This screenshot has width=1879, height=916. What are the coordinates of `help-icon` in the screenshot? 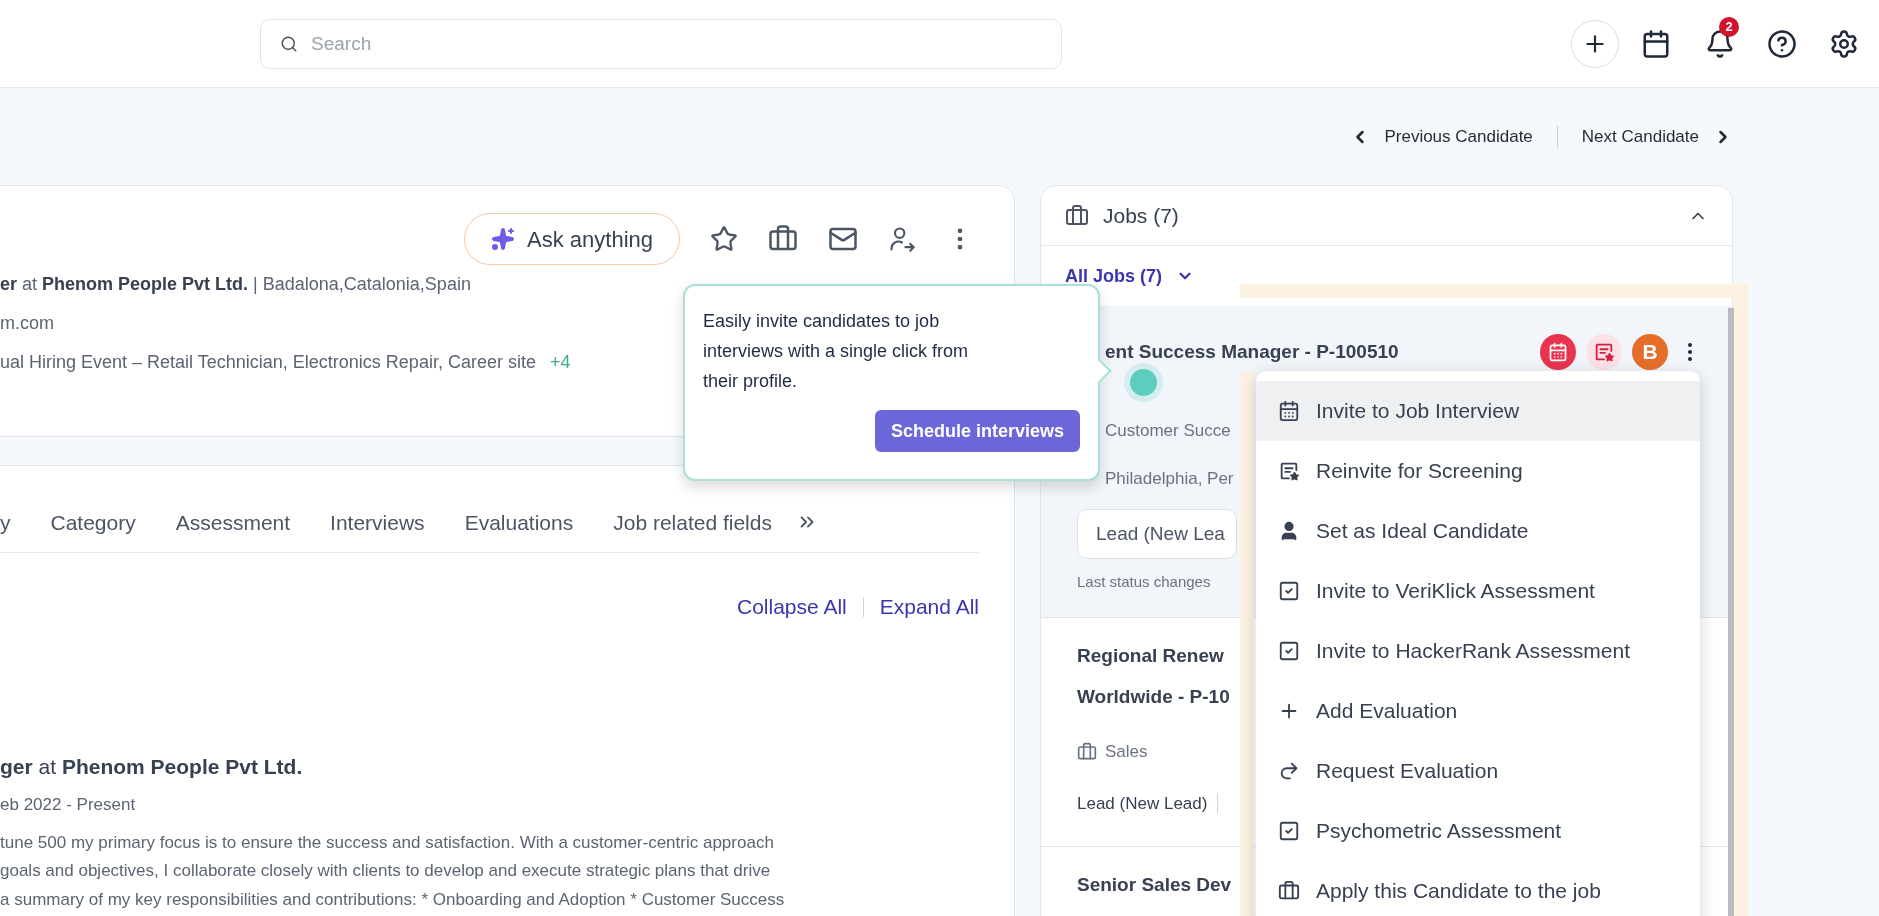 It's located at (1782, 43).